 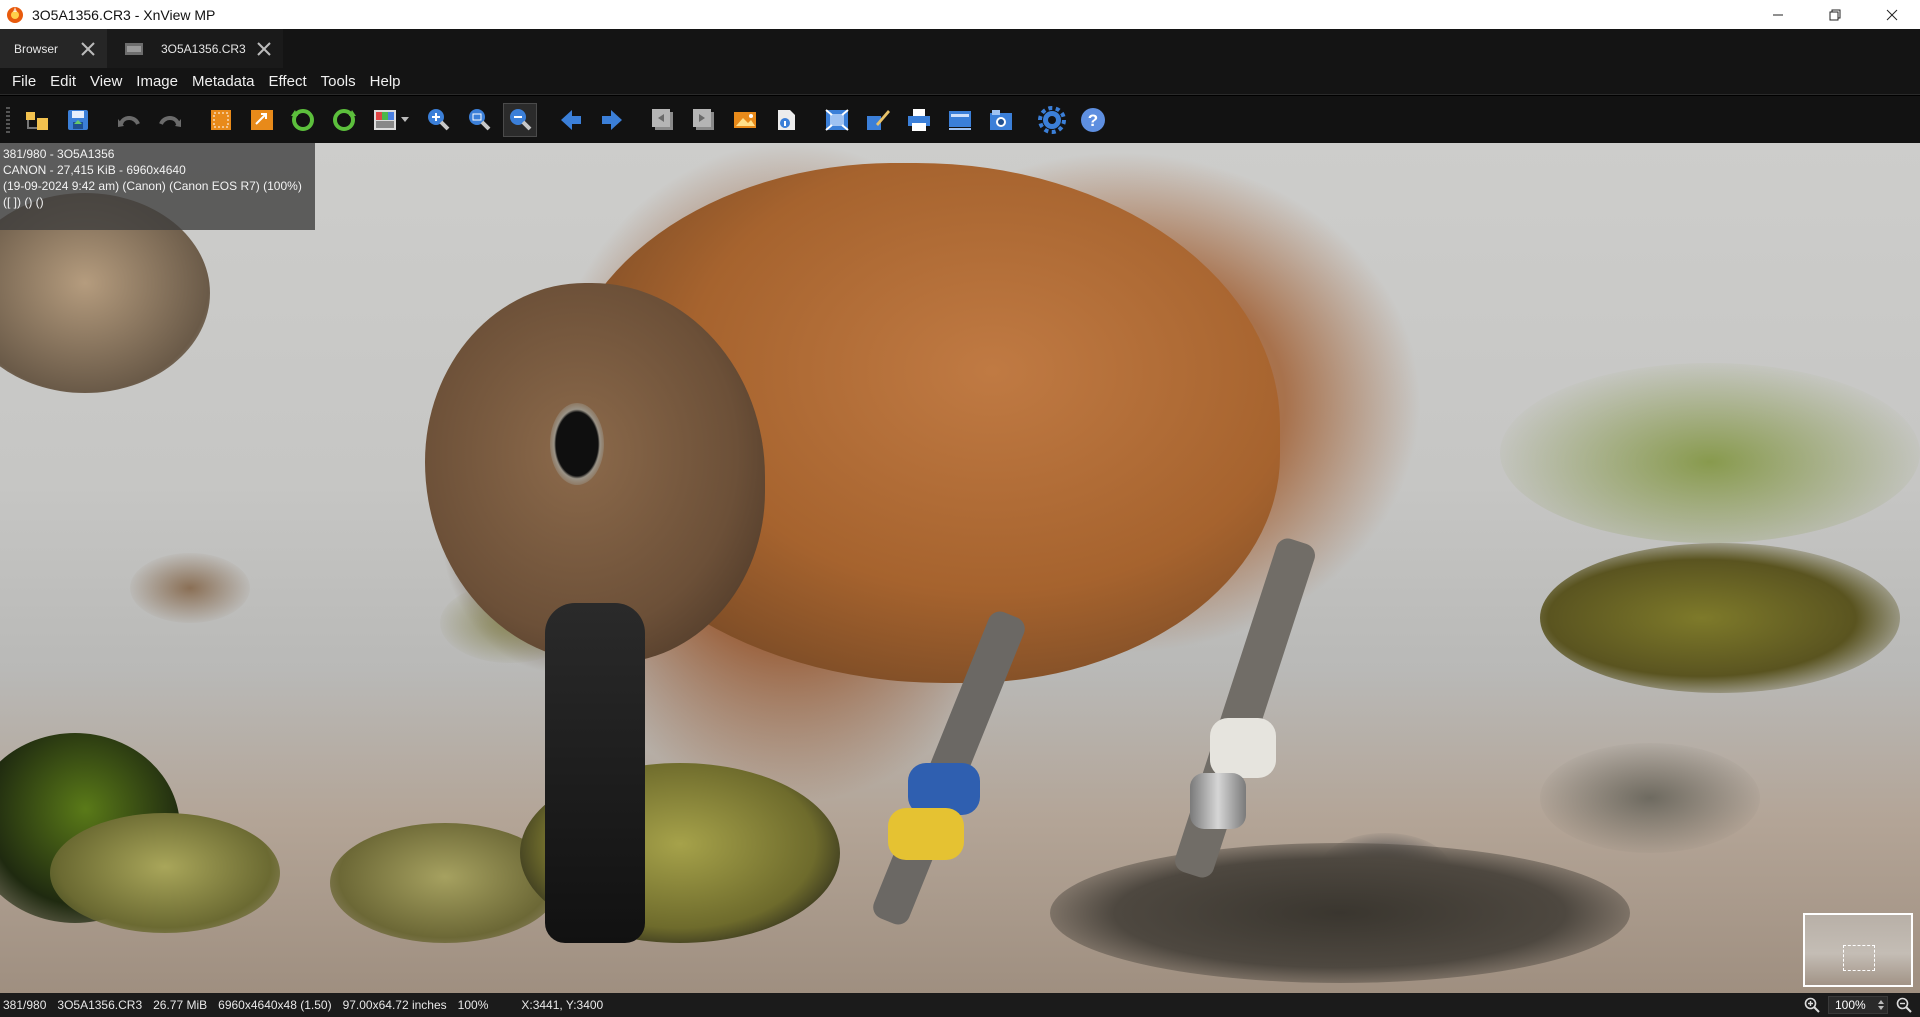 What do you see at coordinates (36, 48) in the screenshot?
I see `tab-label: Browser` at bounding box center [36, 48].